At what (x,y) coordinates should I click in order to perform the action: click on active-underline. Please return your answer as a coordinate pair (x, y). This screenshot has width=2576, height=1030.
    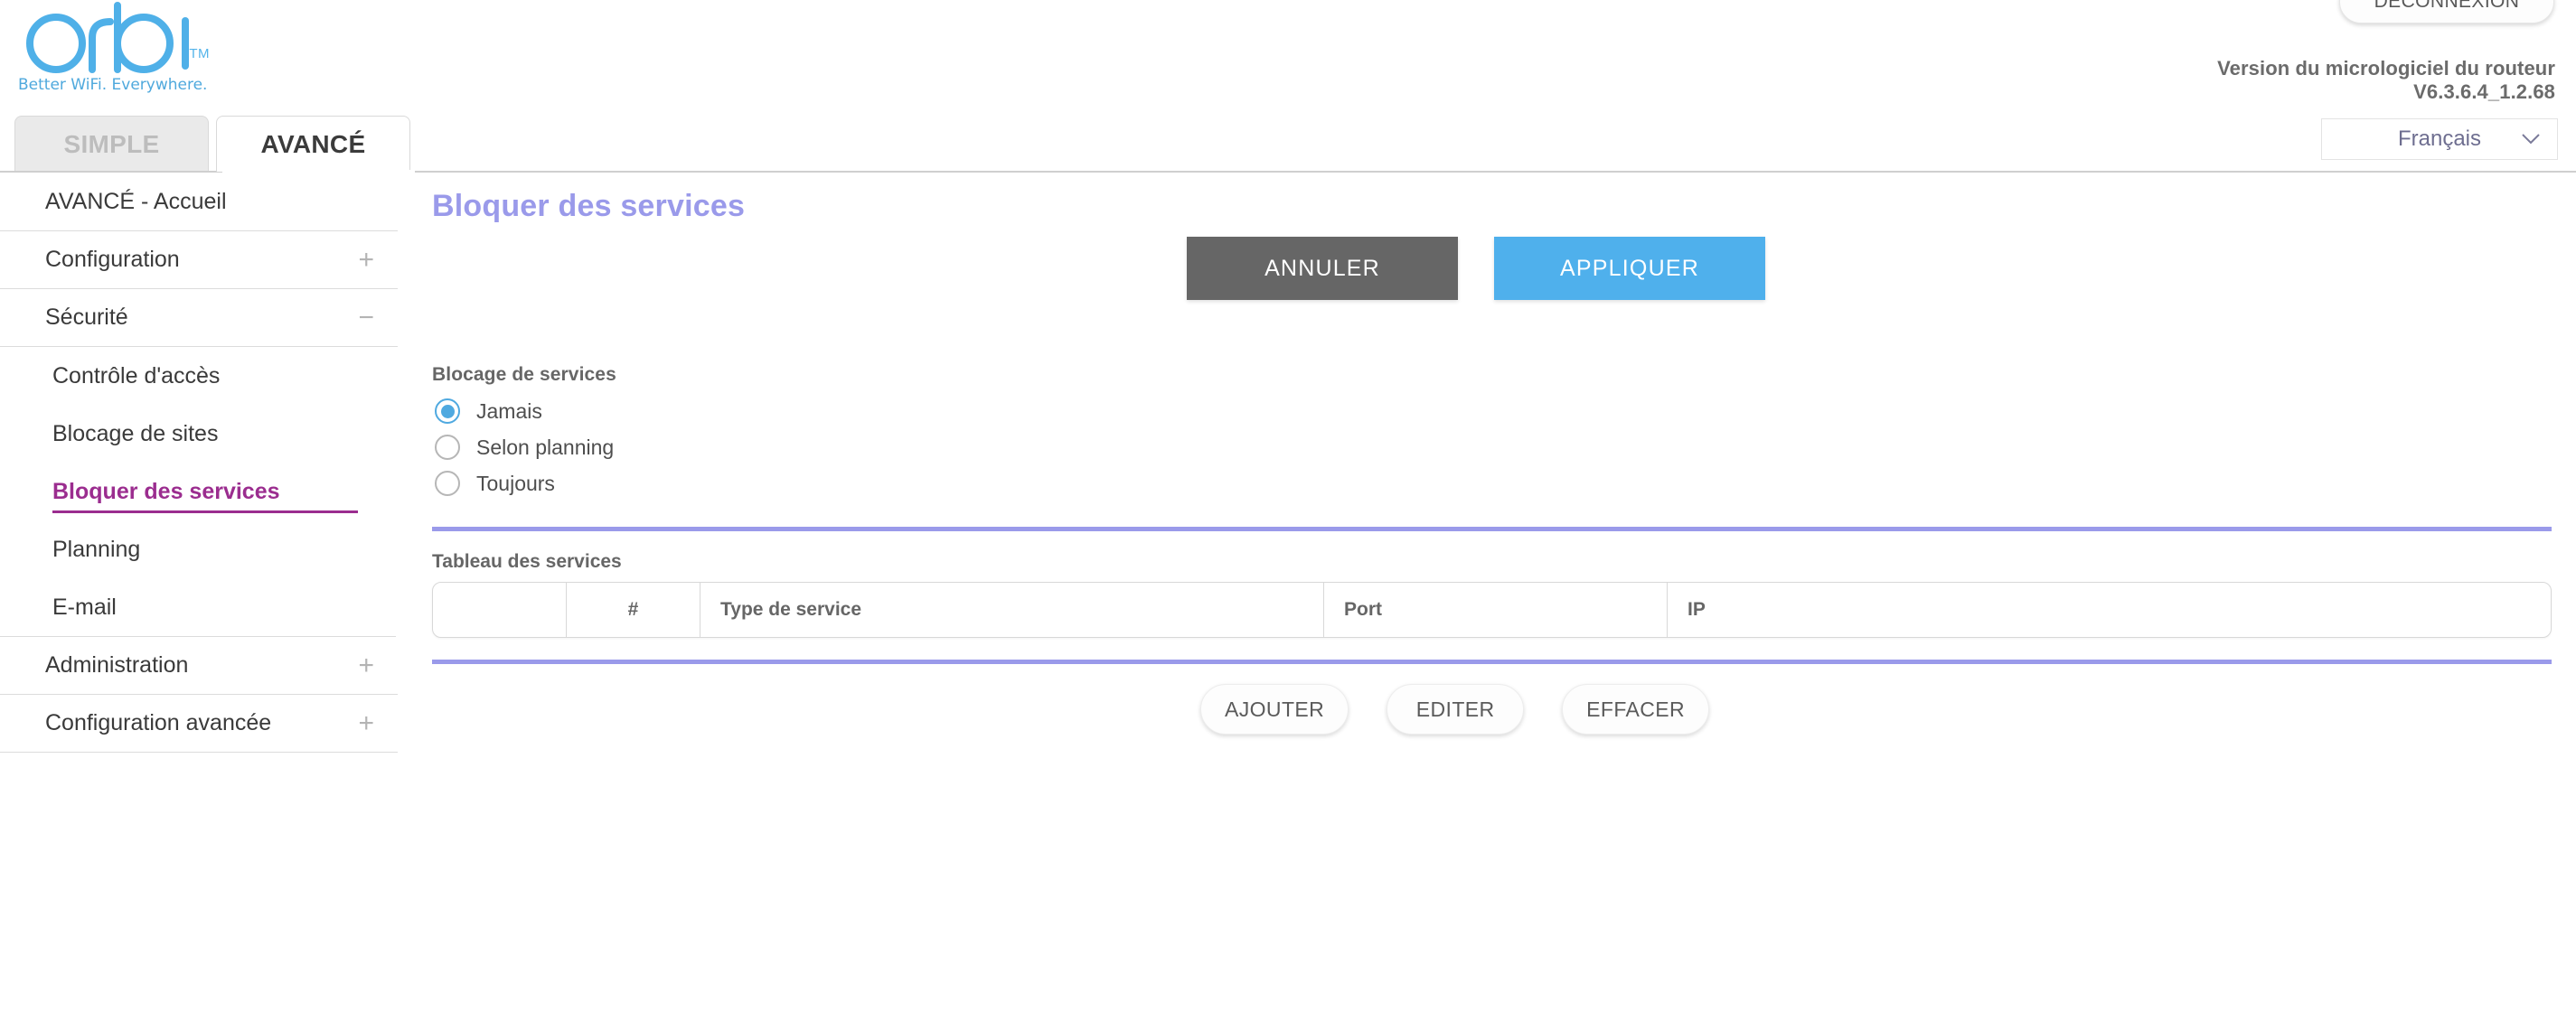
    Looking at the image, I should click on (205, 511).